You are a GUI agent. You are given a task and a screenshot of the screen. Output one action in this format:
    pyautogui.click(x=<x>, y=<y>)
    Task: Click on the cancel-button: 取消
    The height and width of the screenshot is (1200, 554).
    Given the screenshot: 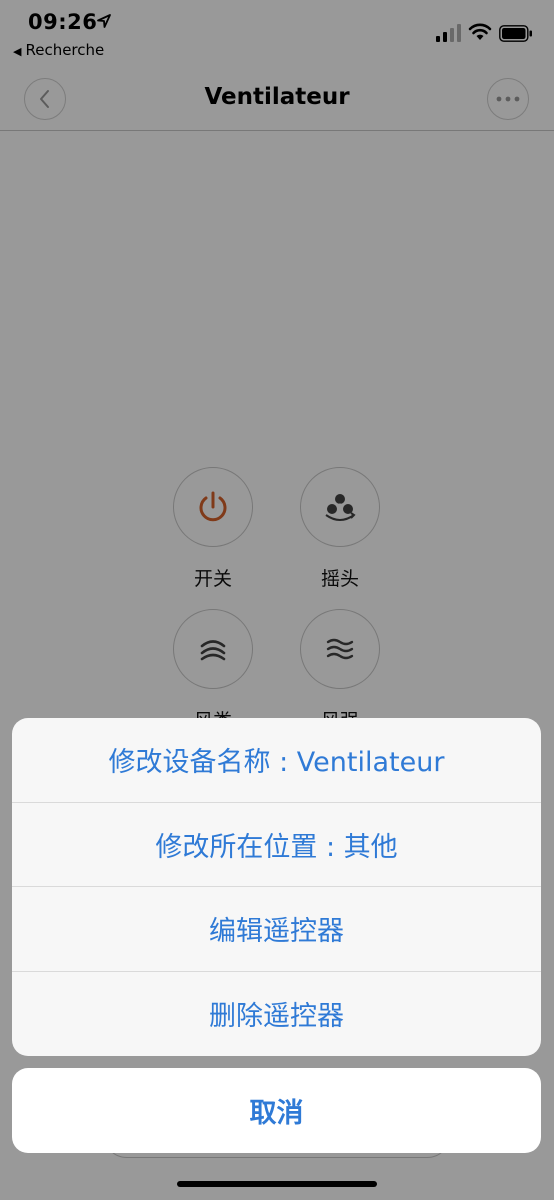 What is the action you would take?
    pyautogui.click(x=276, y=1110)
    